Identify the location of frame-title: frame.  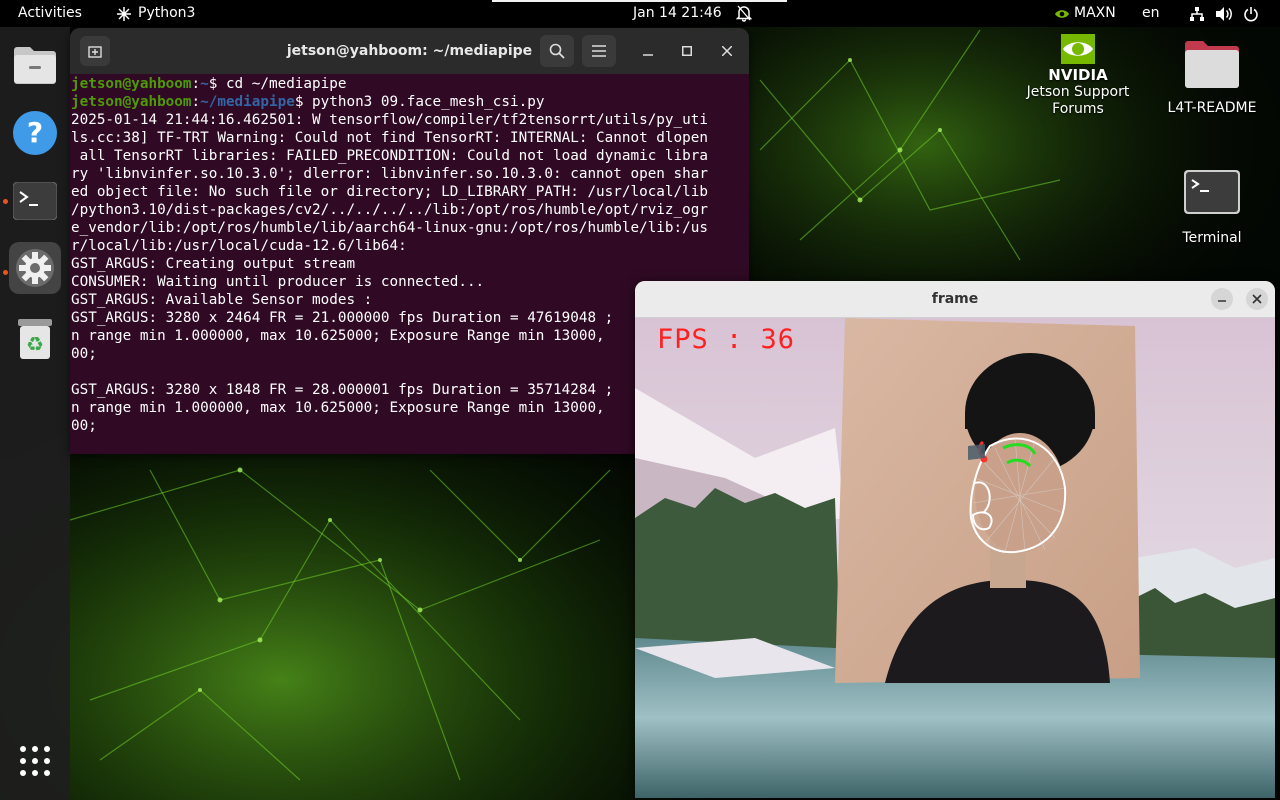
(955, 299).